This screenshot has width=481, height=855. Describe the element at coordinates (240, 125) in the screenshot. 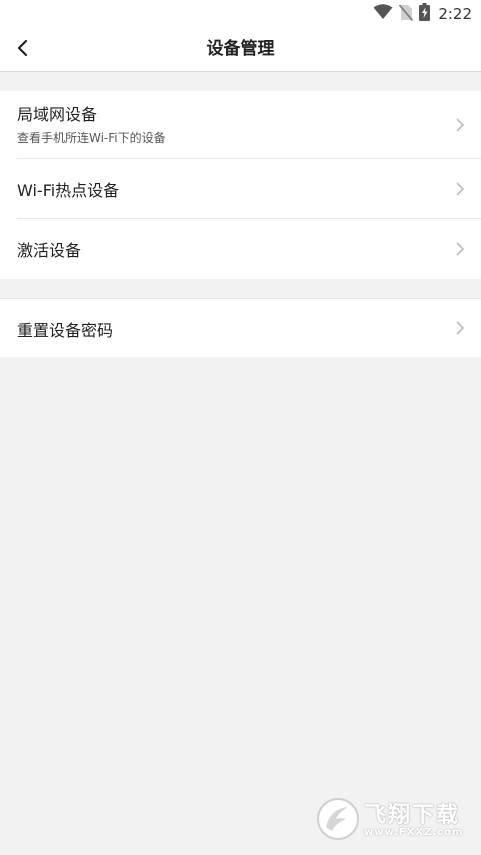

I see `list-item-lan-devices: 局域网设备 查看手机所连Wi-Fi下的设备` at that location.